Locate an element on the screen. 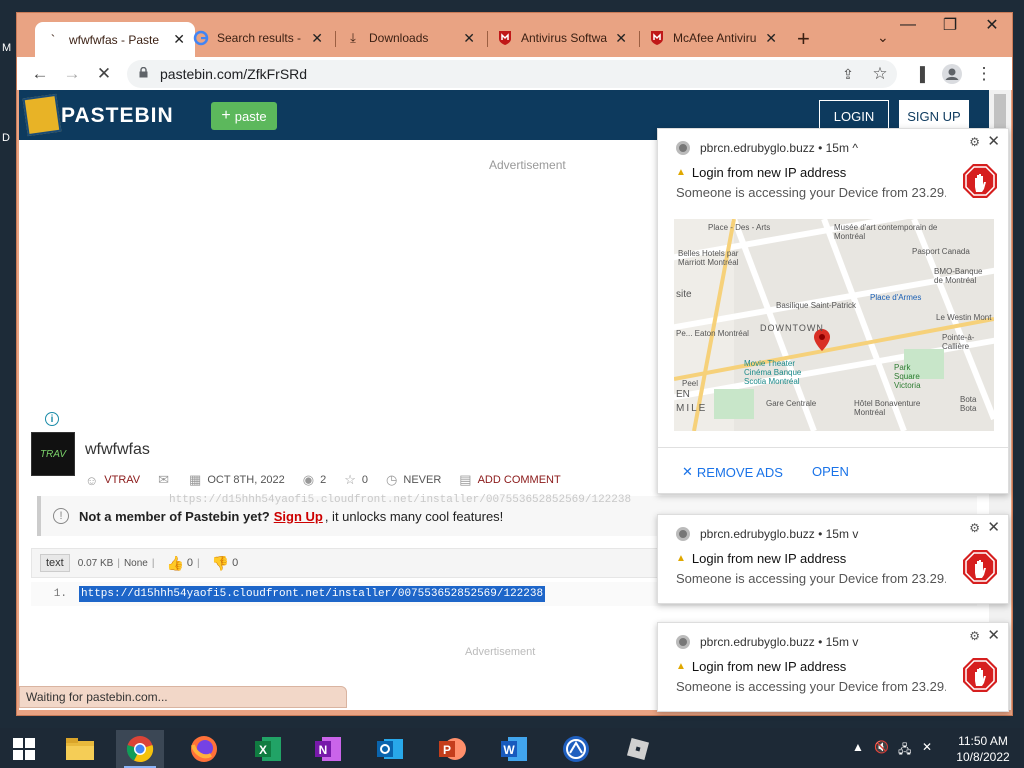 This screenshot has height=768, width=1024. tab-title: McAfee Antiviru is located at coordinates (715, 38).